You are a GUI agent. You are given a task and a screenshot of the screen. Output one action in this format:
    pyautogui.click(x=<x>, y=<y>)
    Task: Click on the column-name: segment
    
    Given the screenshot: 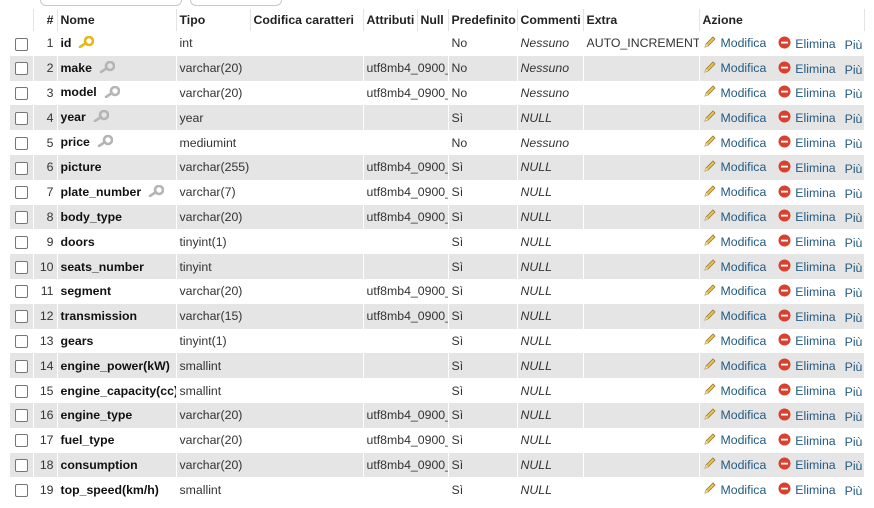 What is the action you would take?
    pyautogui.click(x=86, y=291)
    